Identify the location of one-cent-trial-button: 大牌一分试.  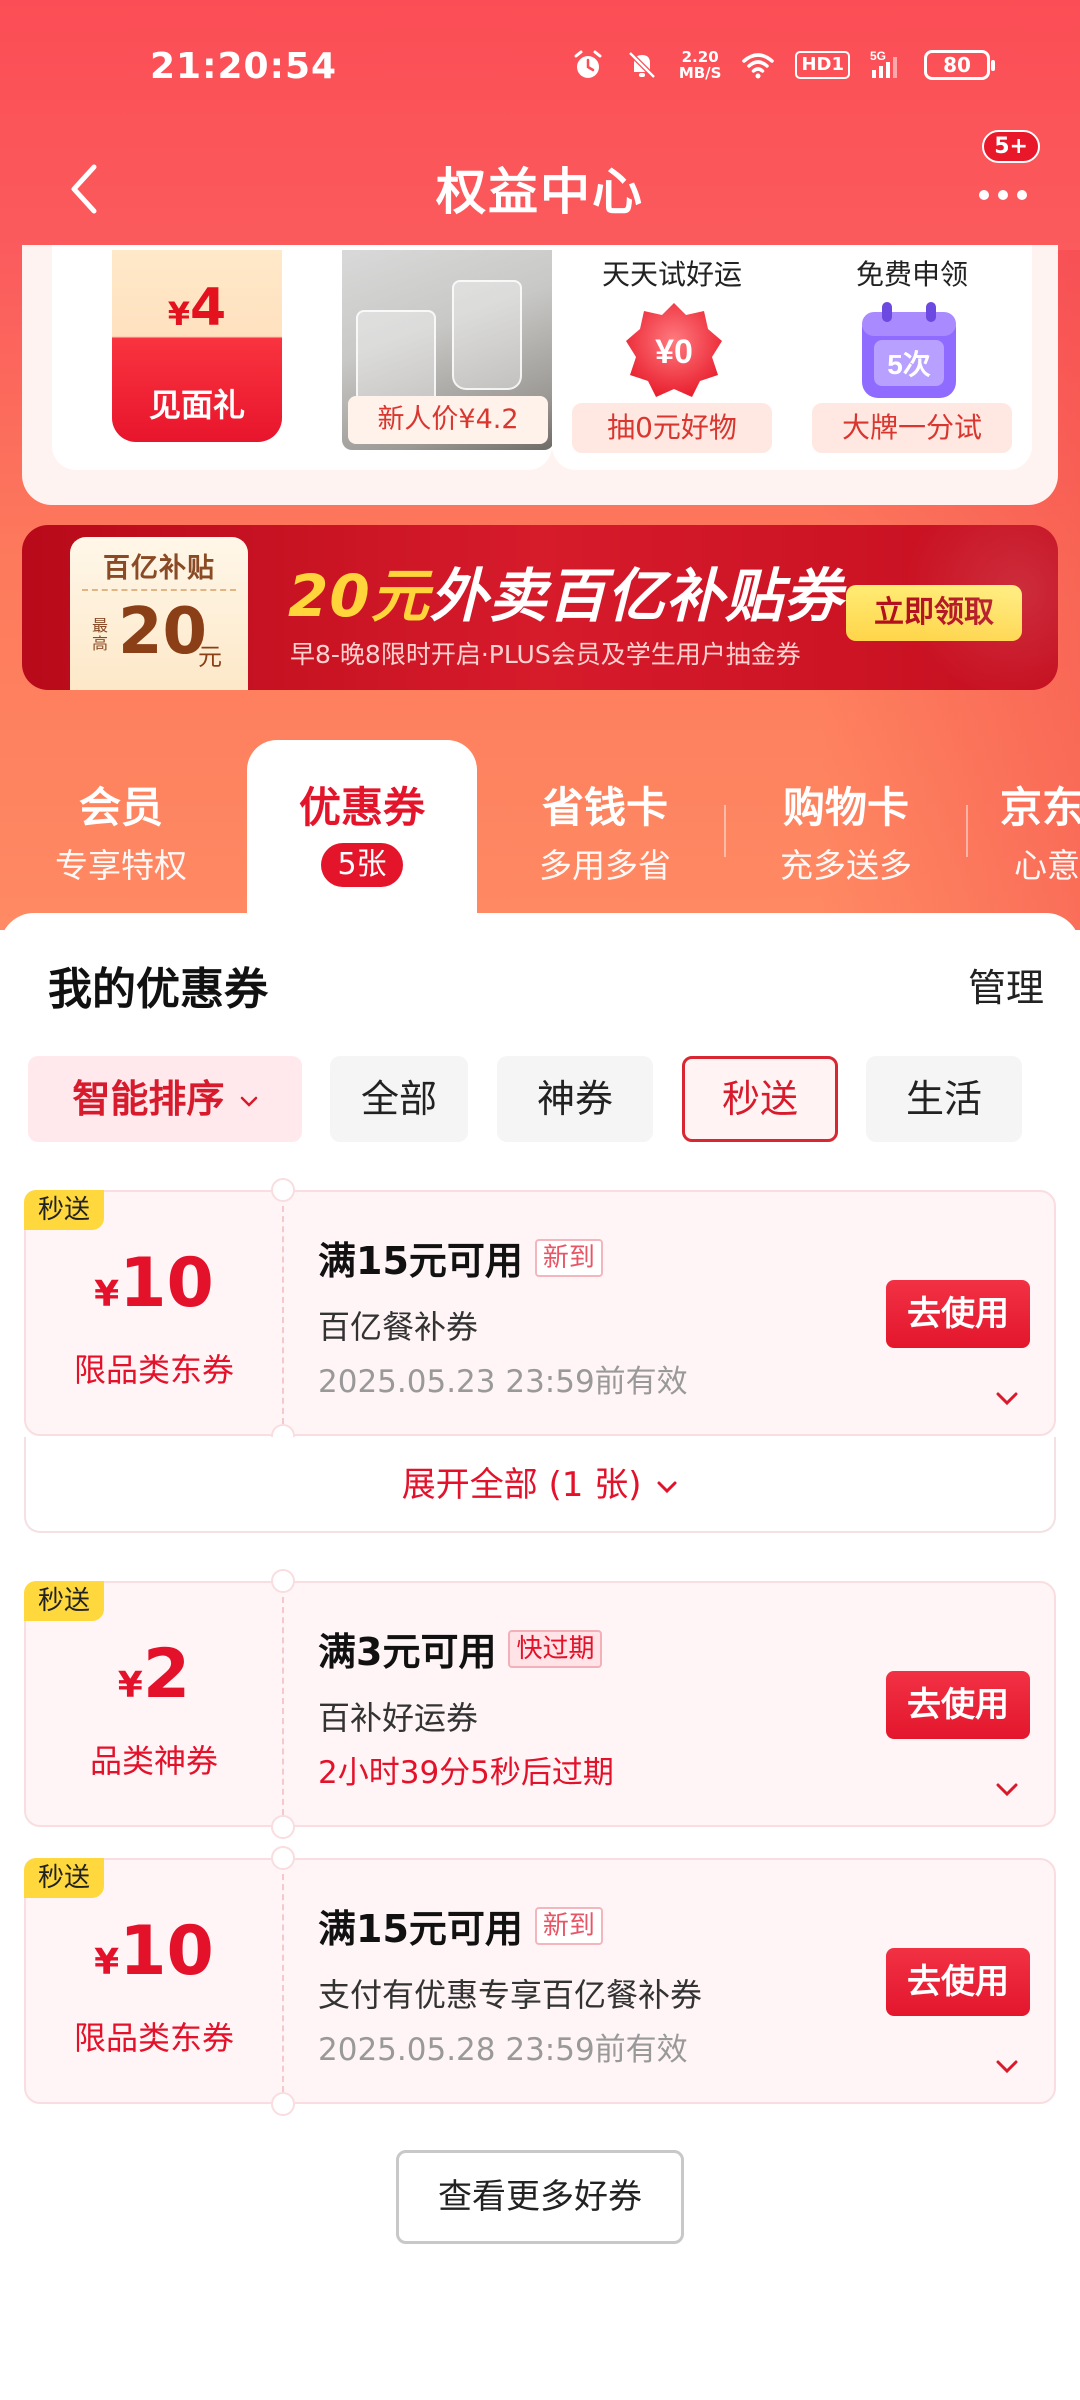
(912, 428).